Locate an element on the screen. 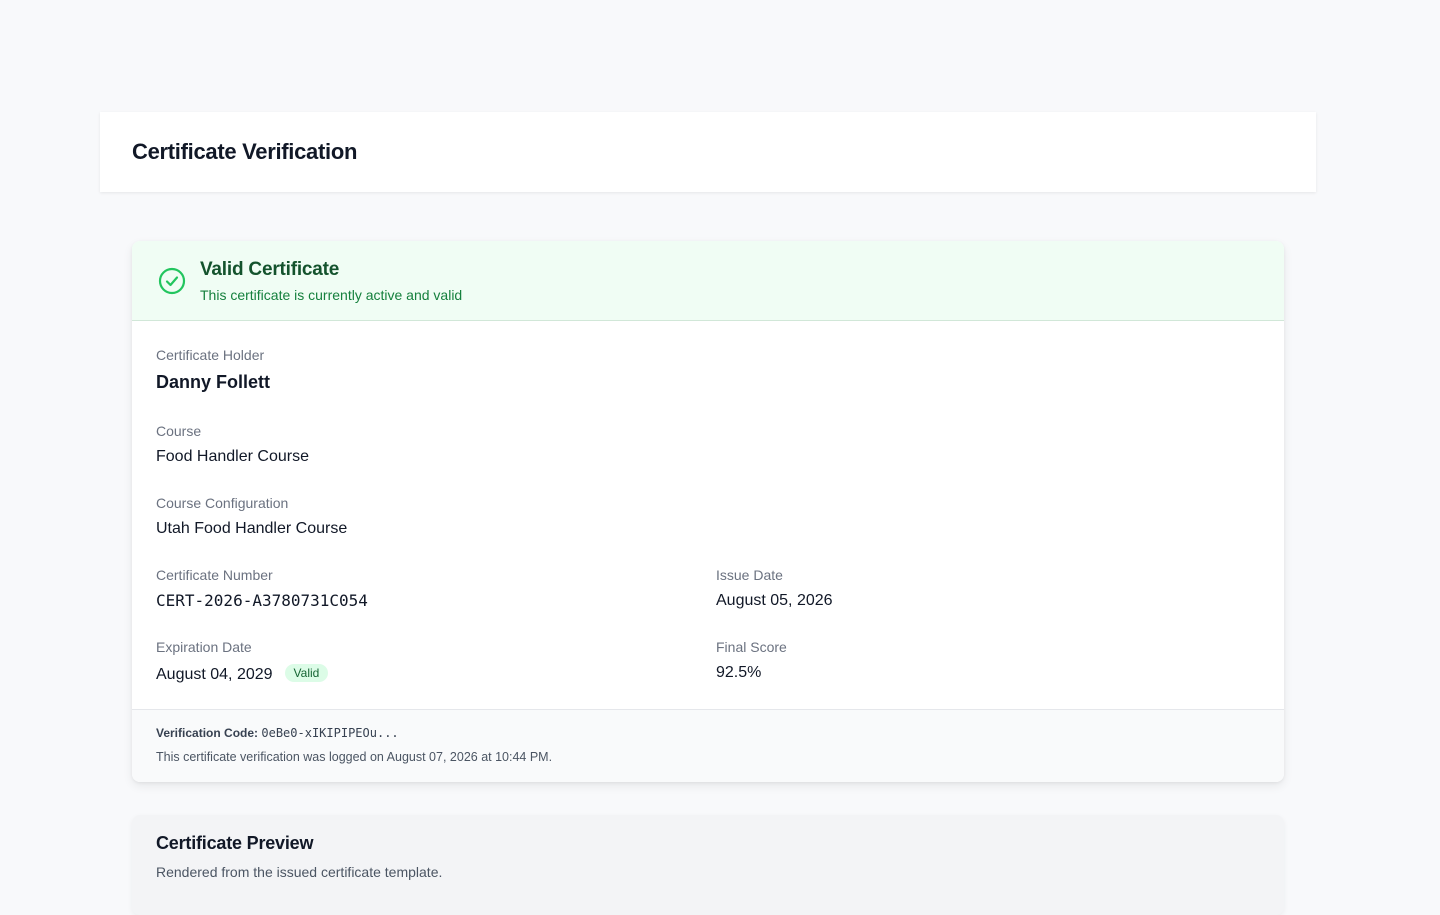  course-label: Course is located at coordinates (179, 431).